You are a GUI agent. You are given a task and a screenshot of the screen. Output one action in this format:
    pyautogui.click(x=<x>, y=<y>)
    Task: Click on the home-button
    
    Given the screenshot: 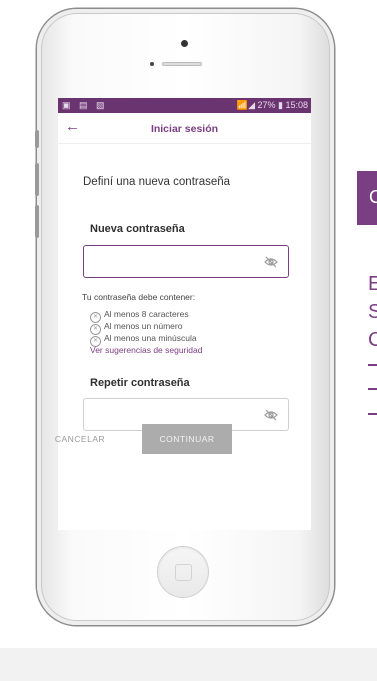 What is the action you would take?
    pyautogui.click(x=183, y=572)
    